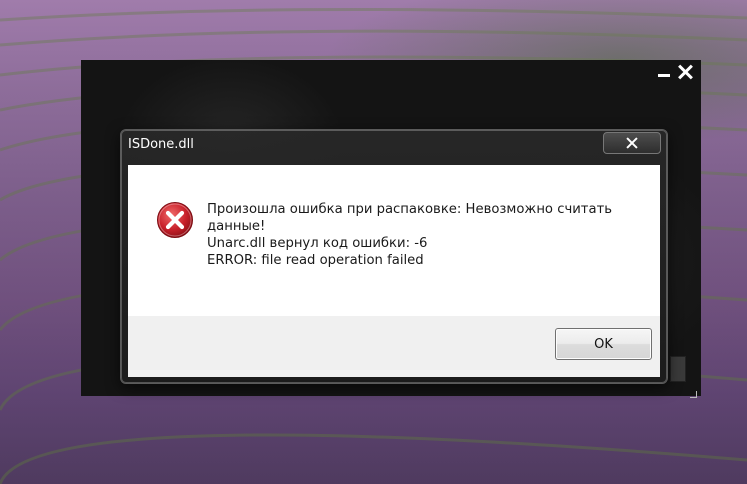 Image resolution: width=747 pixels, height=484 pixels. Describe the element at coordinates (685, 72) in the screenshot. I see `close-icon` at that location.